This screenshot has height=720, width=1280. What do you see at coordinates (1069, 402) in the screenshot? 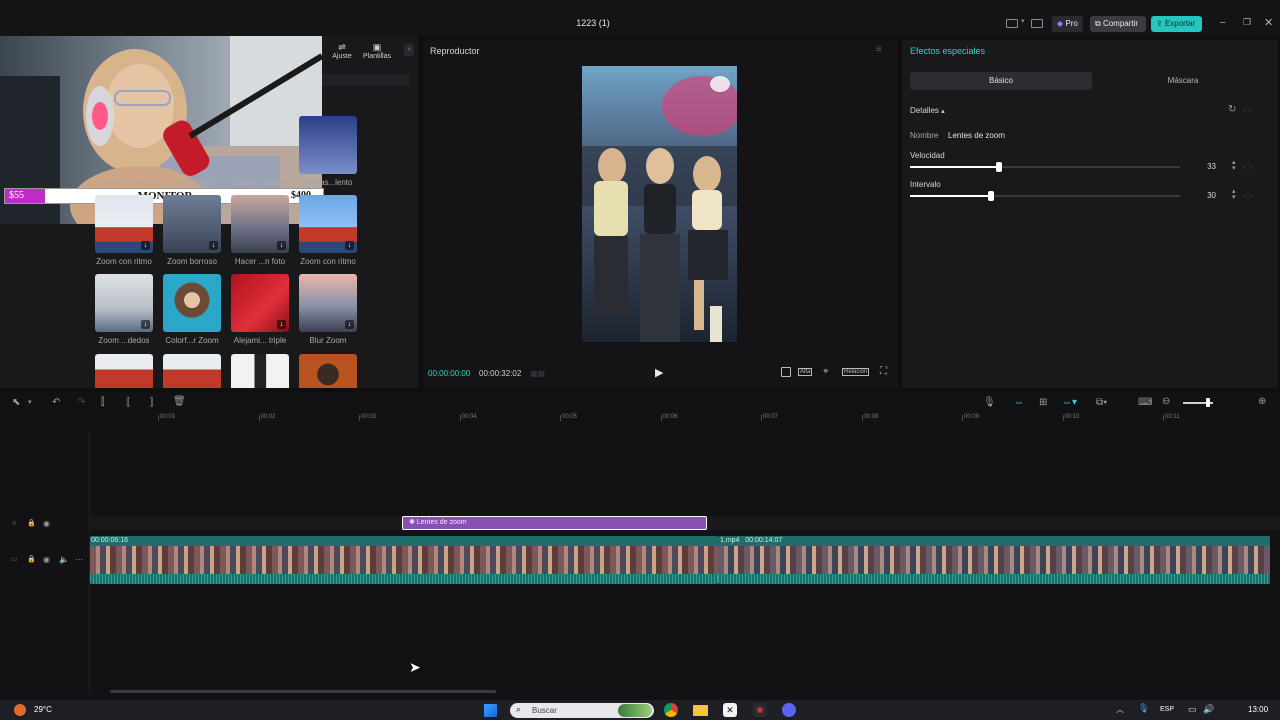
I see `linkage-icon: ⇔▾` at bounding box center [1069, 402].